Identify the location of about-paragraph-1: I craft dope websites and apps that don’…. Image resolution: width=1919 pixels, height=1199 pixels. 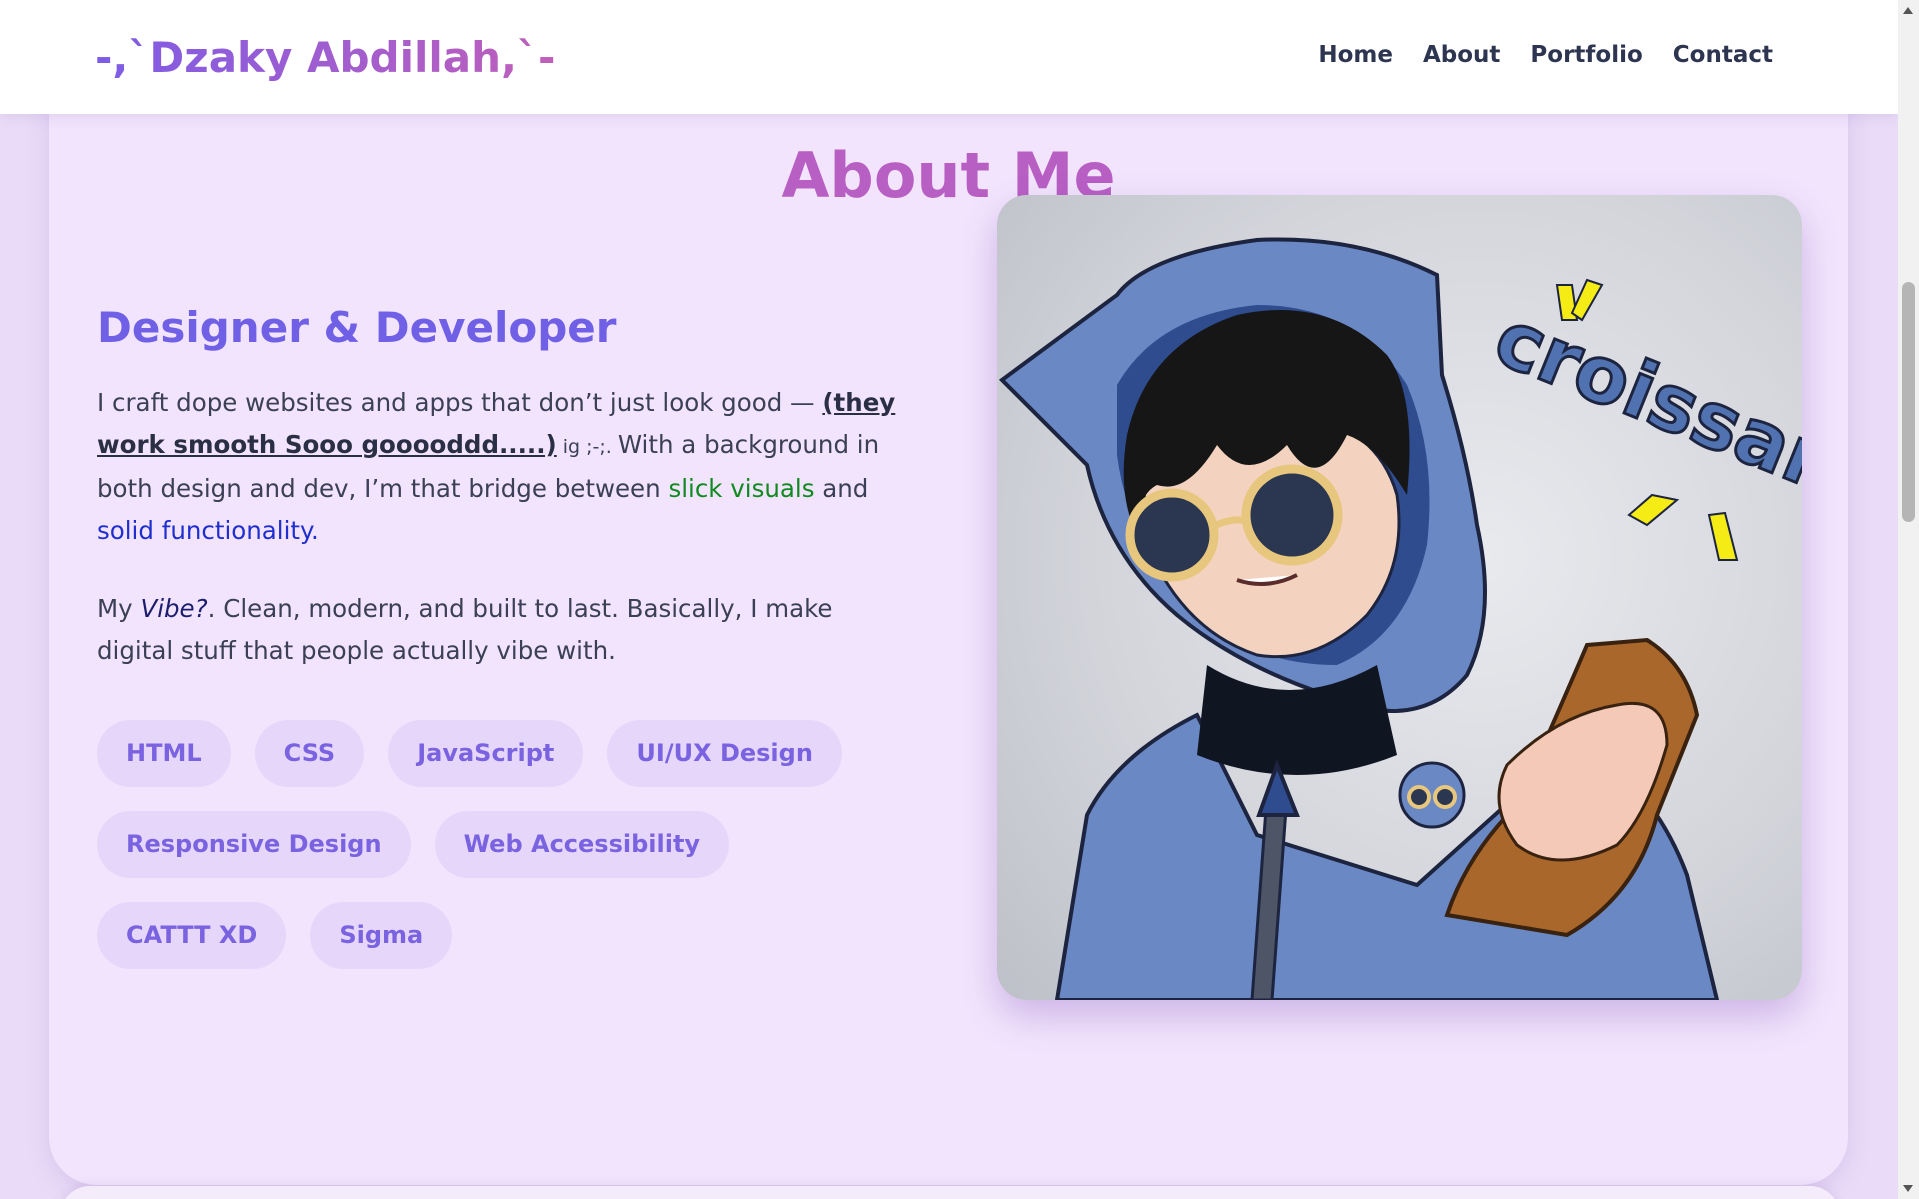
(497, 467).